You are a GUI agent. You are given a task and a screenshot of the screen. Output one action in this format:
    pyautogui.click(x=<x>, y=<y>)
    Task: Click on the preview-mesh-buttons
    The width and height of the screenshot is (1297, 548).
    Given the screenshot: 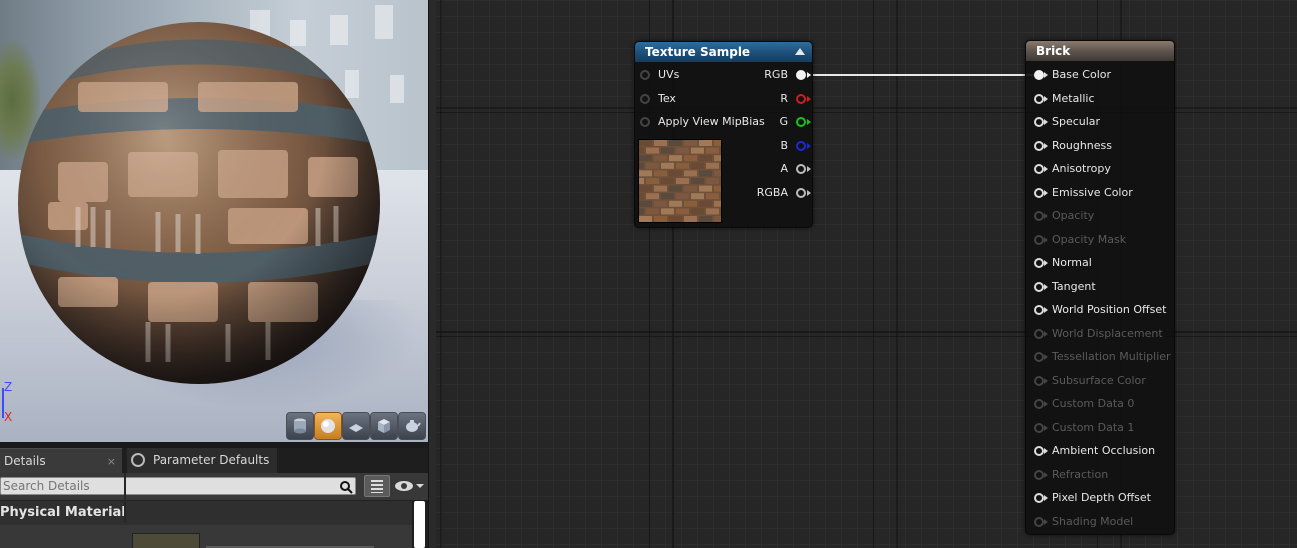 What is the action you would take?
    pyautogui.click(x=356, y=426)
    